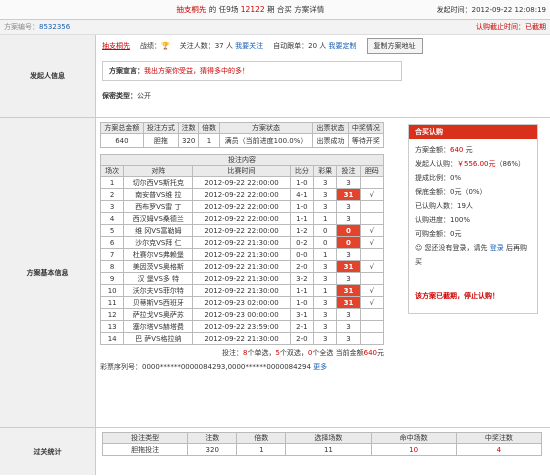 This screenshot has height=476, width=550. Describe the element at coordinates (328, 449) in the screenshot. I see `pass-cell: 11` at that location.